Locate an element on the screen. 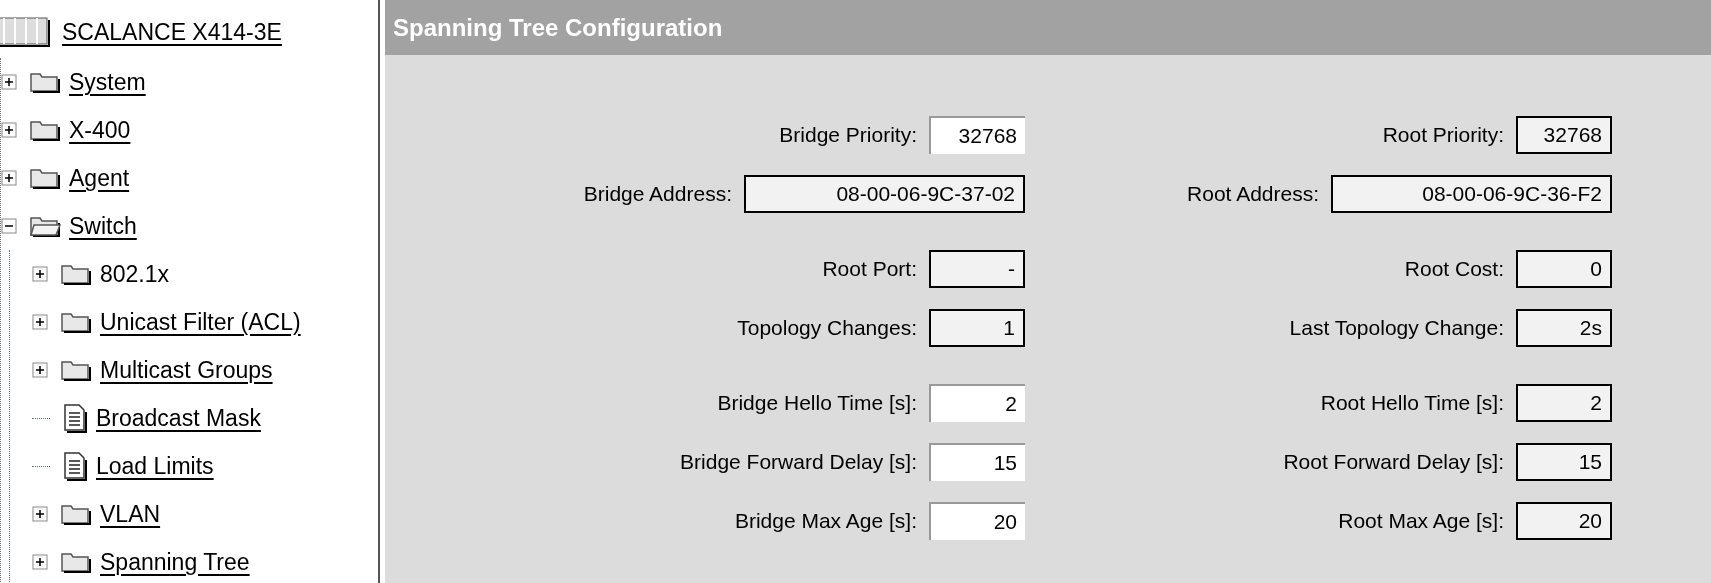 This screenshot has height=583, width=1711. value-field: - is located at coordinates (977, 269).